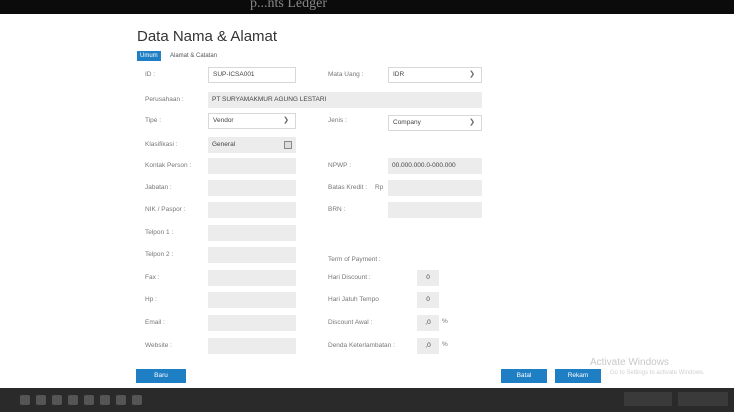 The image size is (734, 412). Describe the element at coordinates (25, 400) in the screenshot. I see `start-icon` at that location.